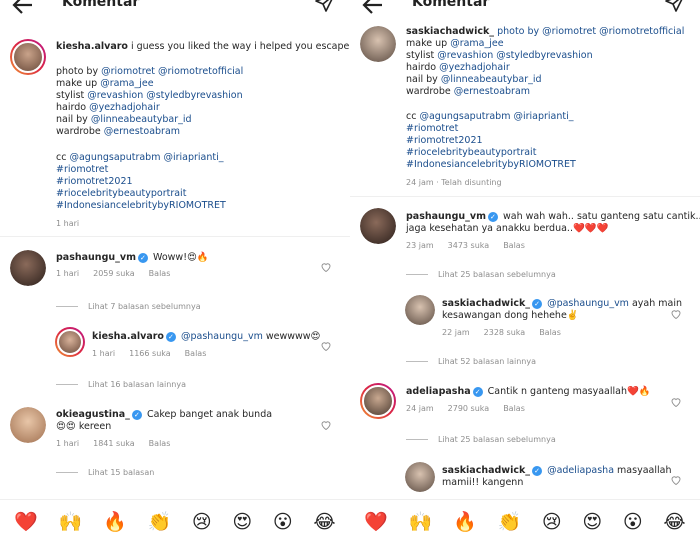 The image size is (700, 545). Describe the element at coordinates (93, 414) in the screenshot. I see `comment-username: okieagustina_` at that location.